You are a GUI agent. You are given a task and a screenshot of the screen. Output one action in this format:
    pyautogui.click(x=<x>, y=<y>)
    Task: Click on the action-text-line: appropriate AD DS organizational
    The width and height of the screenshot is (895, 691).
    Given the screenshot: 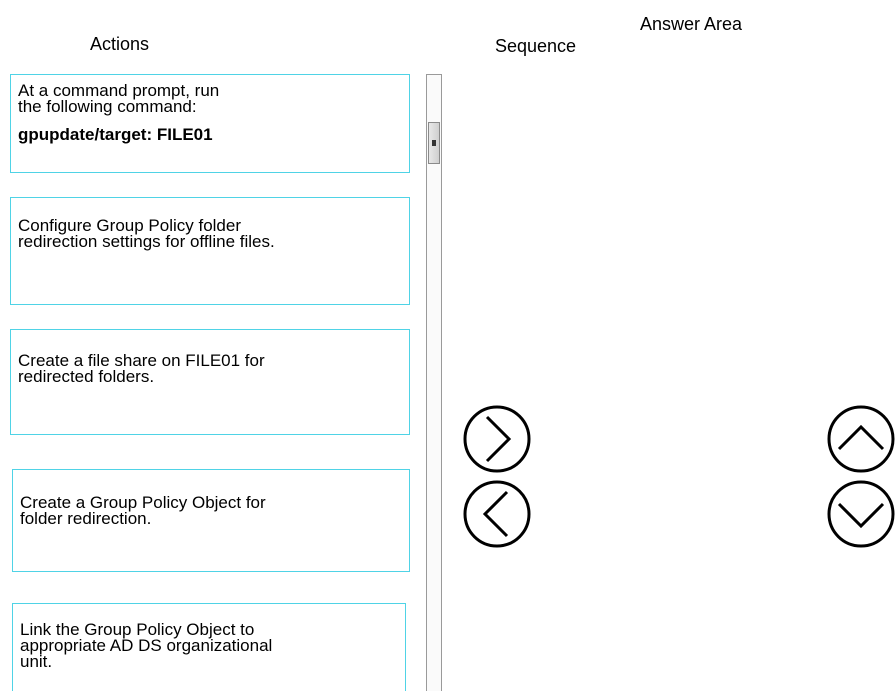 What is the action you would take?
    pyautogui.click(x=146, y=645)
    